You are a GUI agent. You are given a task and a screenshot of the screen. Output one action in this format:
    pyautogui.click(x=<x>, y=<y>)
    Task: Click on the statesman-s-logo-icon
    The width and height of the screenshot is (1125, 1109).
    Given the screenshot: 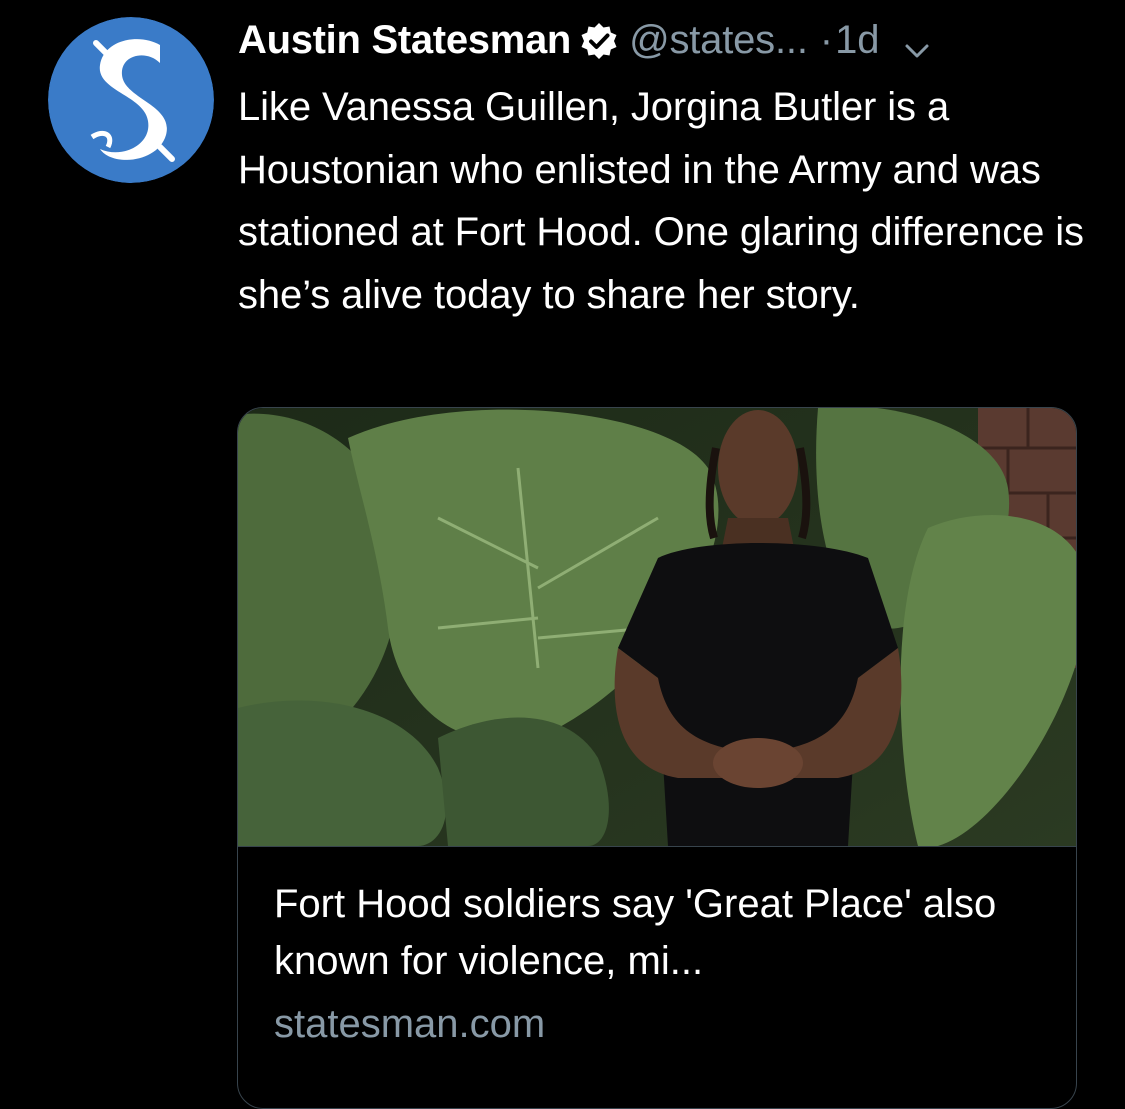 What is the action you would take?
    pyautogui.click(x=131, y=100)
    